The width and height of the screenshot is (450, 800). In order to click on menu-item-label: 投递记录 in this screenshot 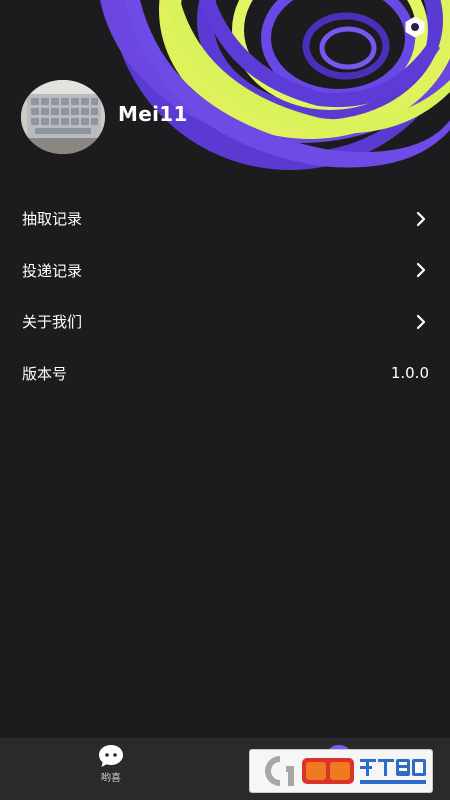, I will do `click(52, 270)`.